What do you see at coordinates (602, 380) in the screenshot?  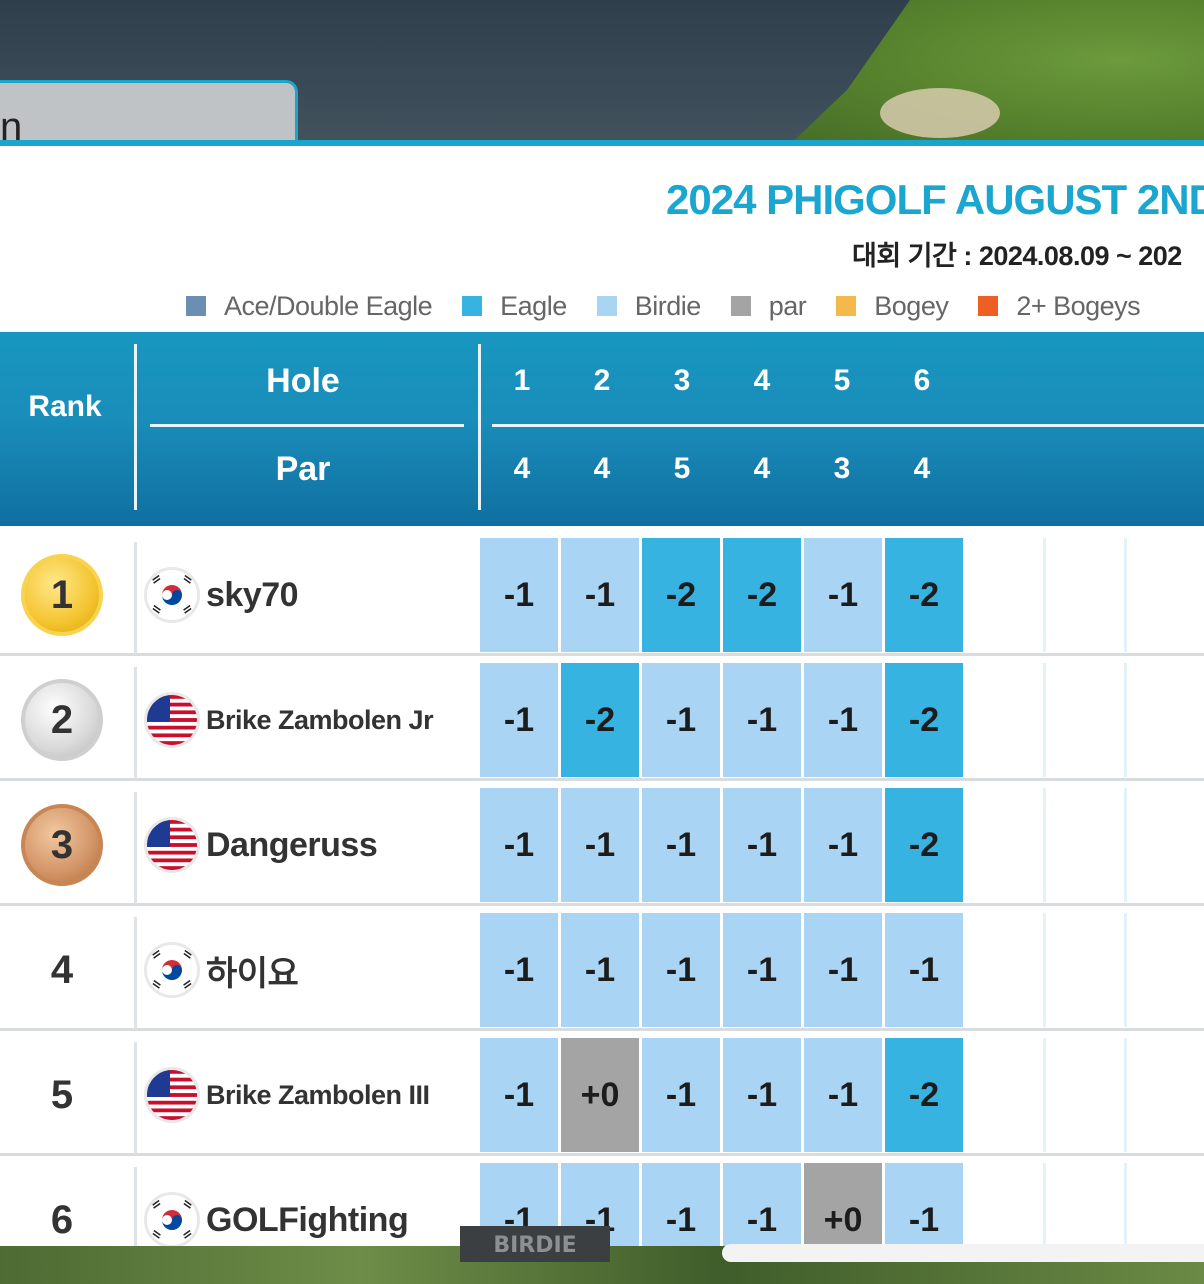 I see `hole-number: 2` at bounding box center [602, 380].